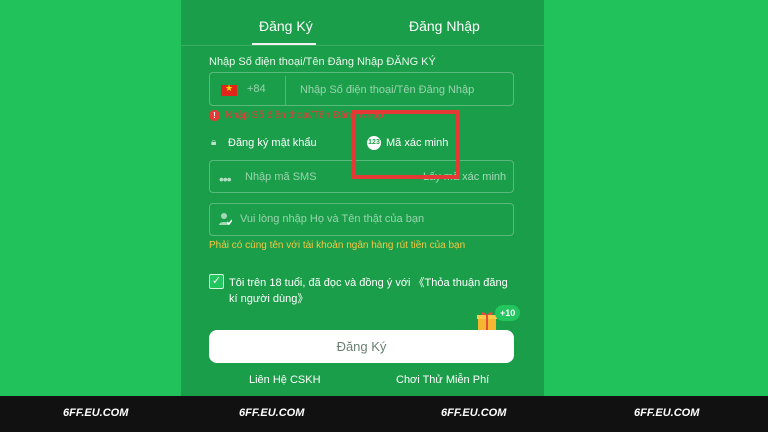 This screenshot has height=432, width=768. I want to click on tab-login: Đăng Nhập, so click(444, 26).